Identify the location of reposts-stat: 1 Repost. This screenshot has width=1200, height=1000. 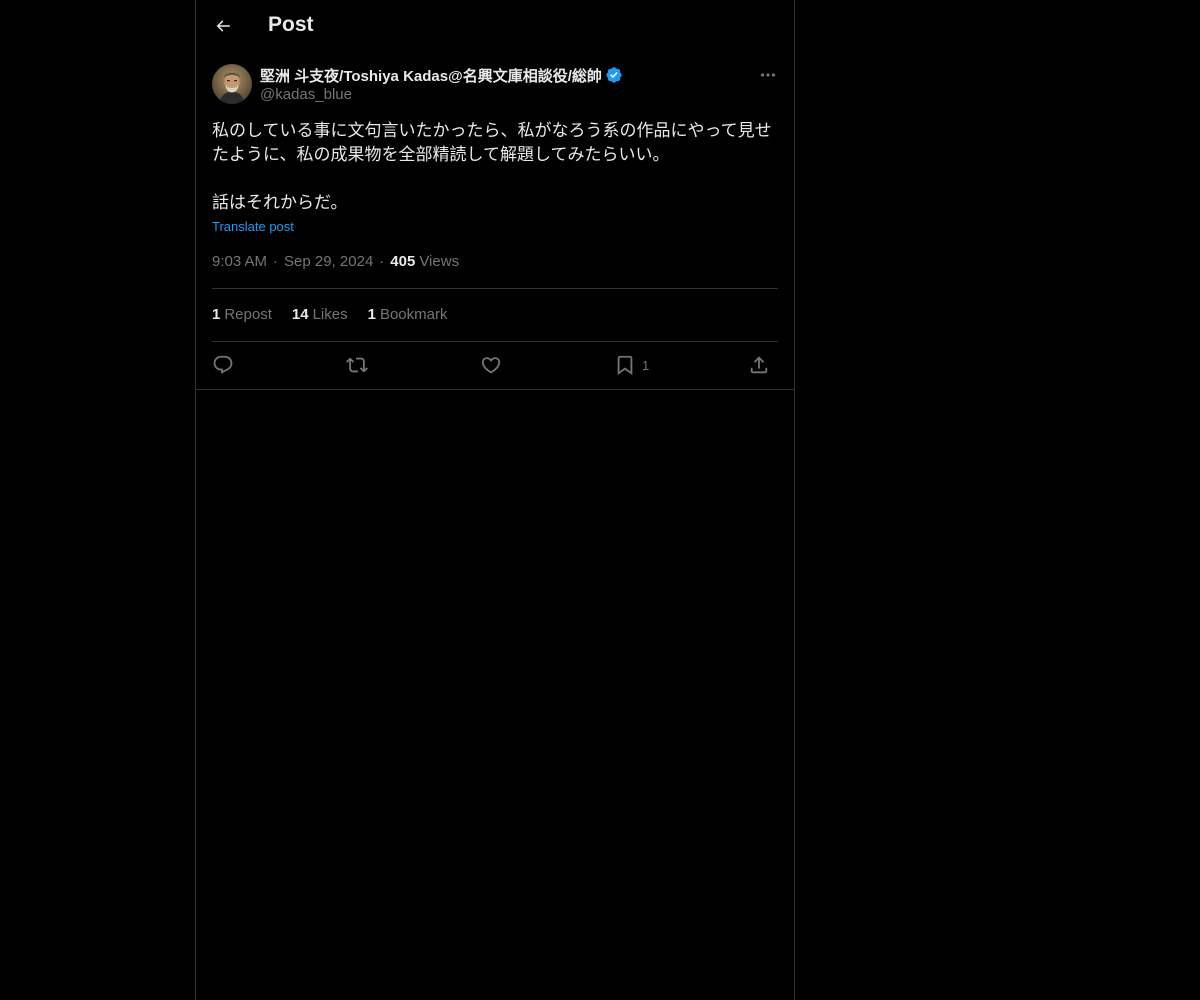
(242, 314).